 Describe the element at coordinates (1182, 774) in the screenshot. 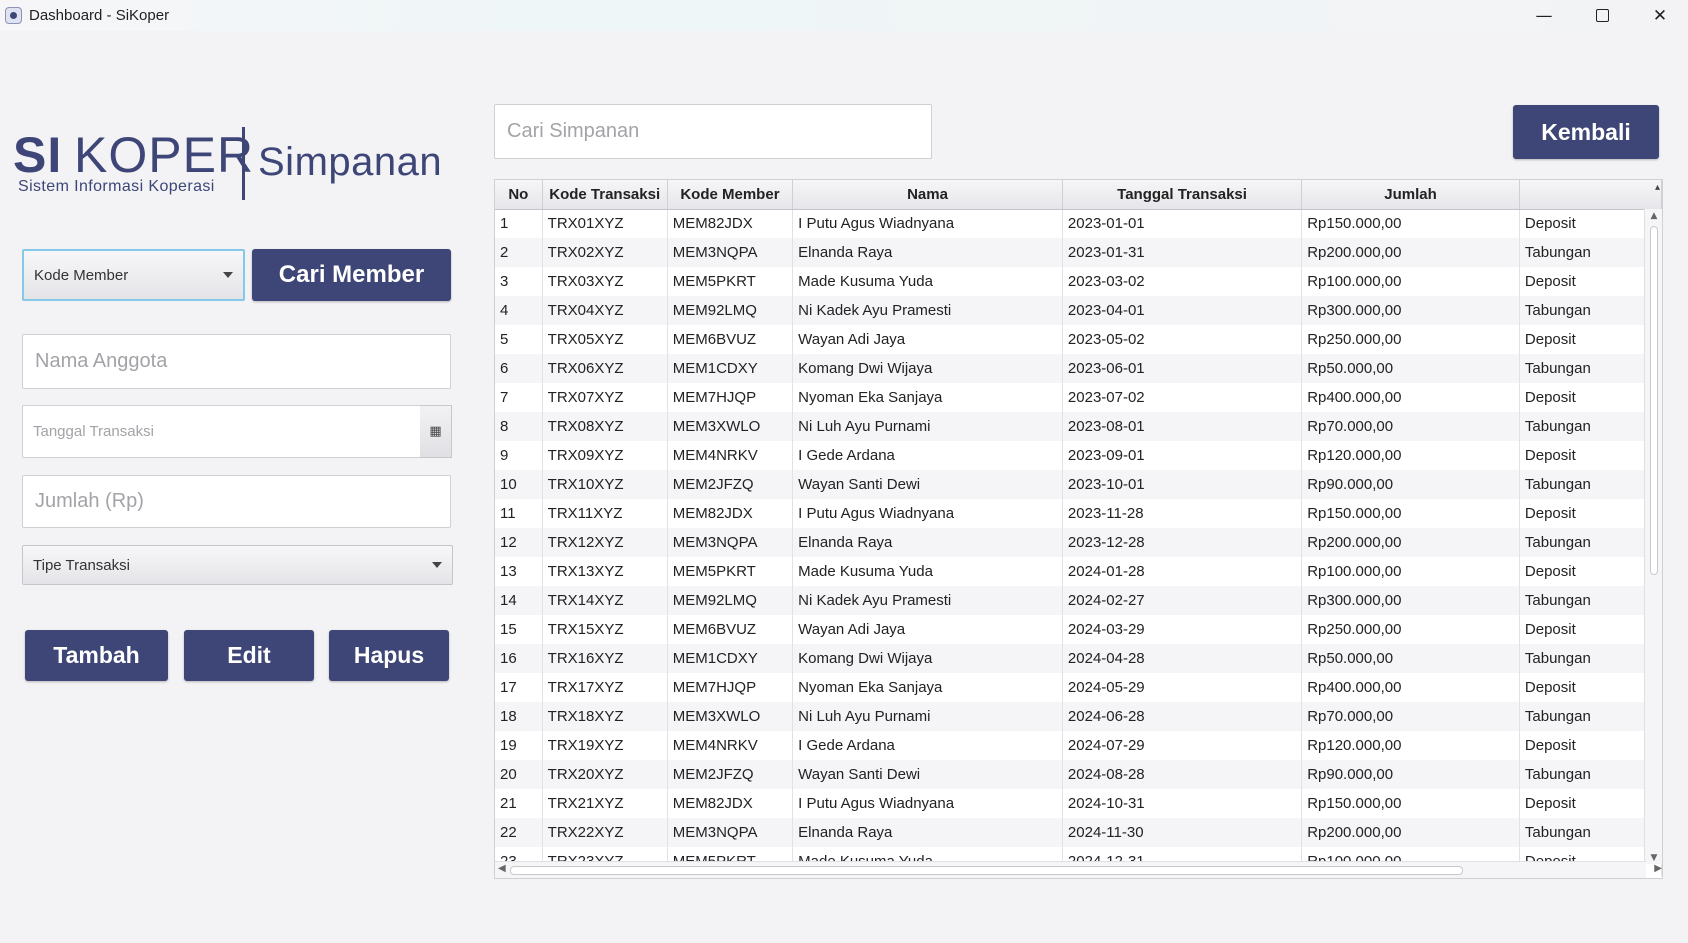

I see `cell-transaction-date: 2024-08-28` at that location.